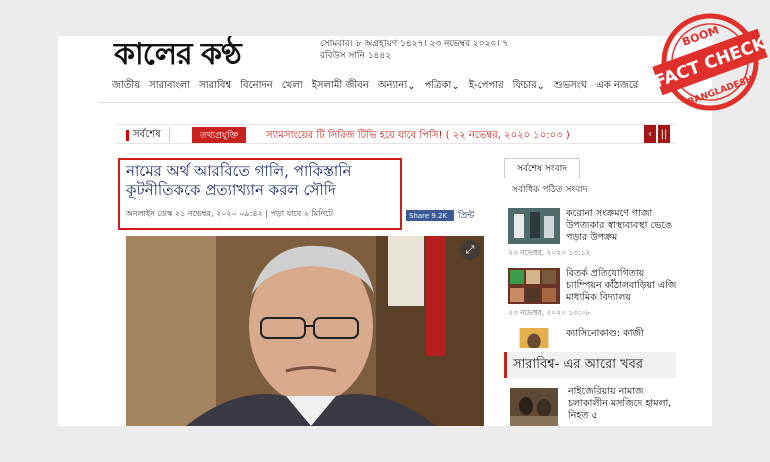 This screenshot has height=462, width=770. Describe the element at coordinates (430, 215) in the screenshot. I see `facebook-share-button: Share 9.2K` at that location.